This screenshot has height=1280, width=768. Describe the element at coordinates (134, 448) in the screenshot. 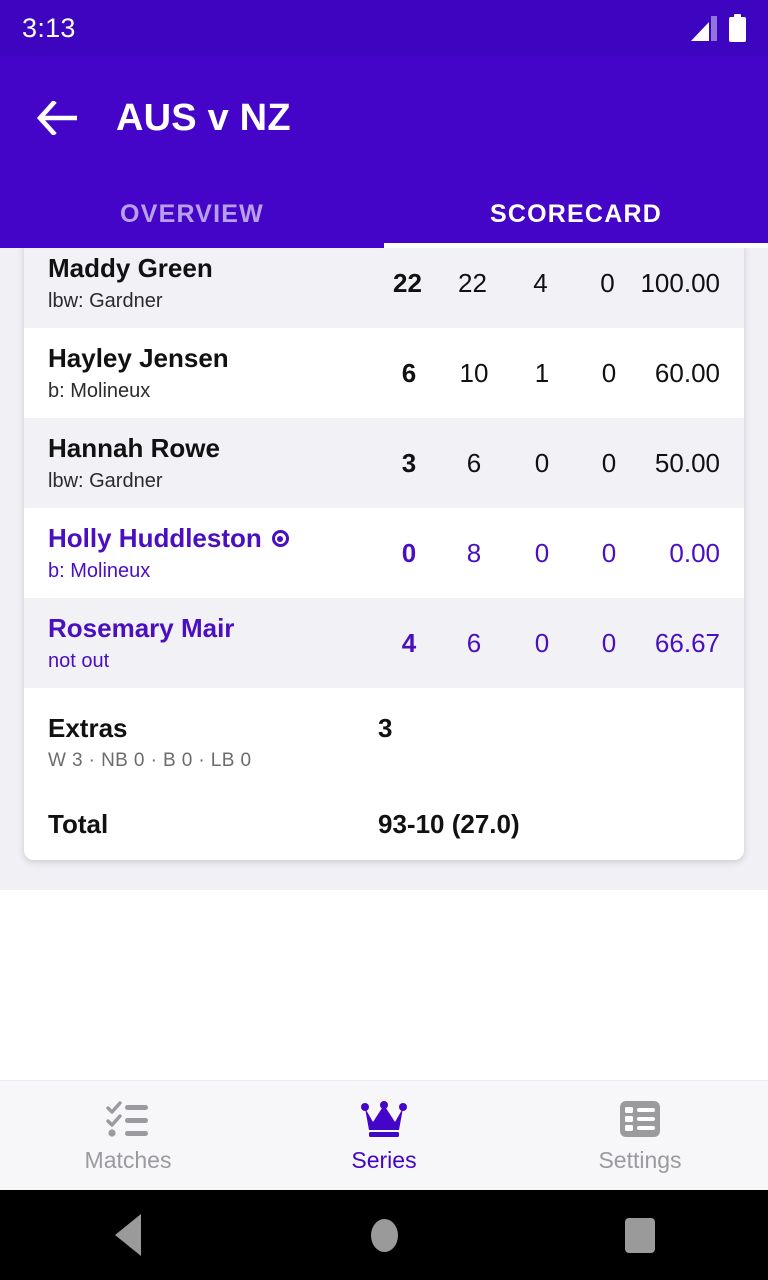

I see `batter-name: Hannah Rowe` at that location.